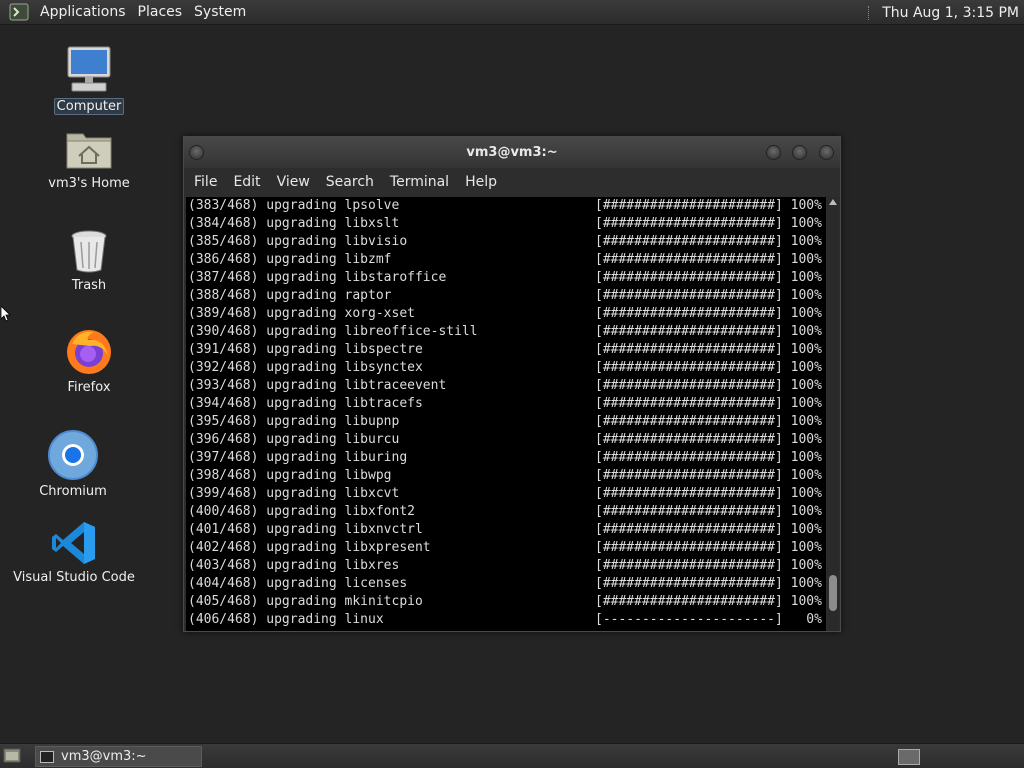 The height and width of the screenshot is (768, 1024). Describe the element at coordinates (512, 755) in the screenshot. I see `bottom-panel: vm3@vm3:~` at that location.